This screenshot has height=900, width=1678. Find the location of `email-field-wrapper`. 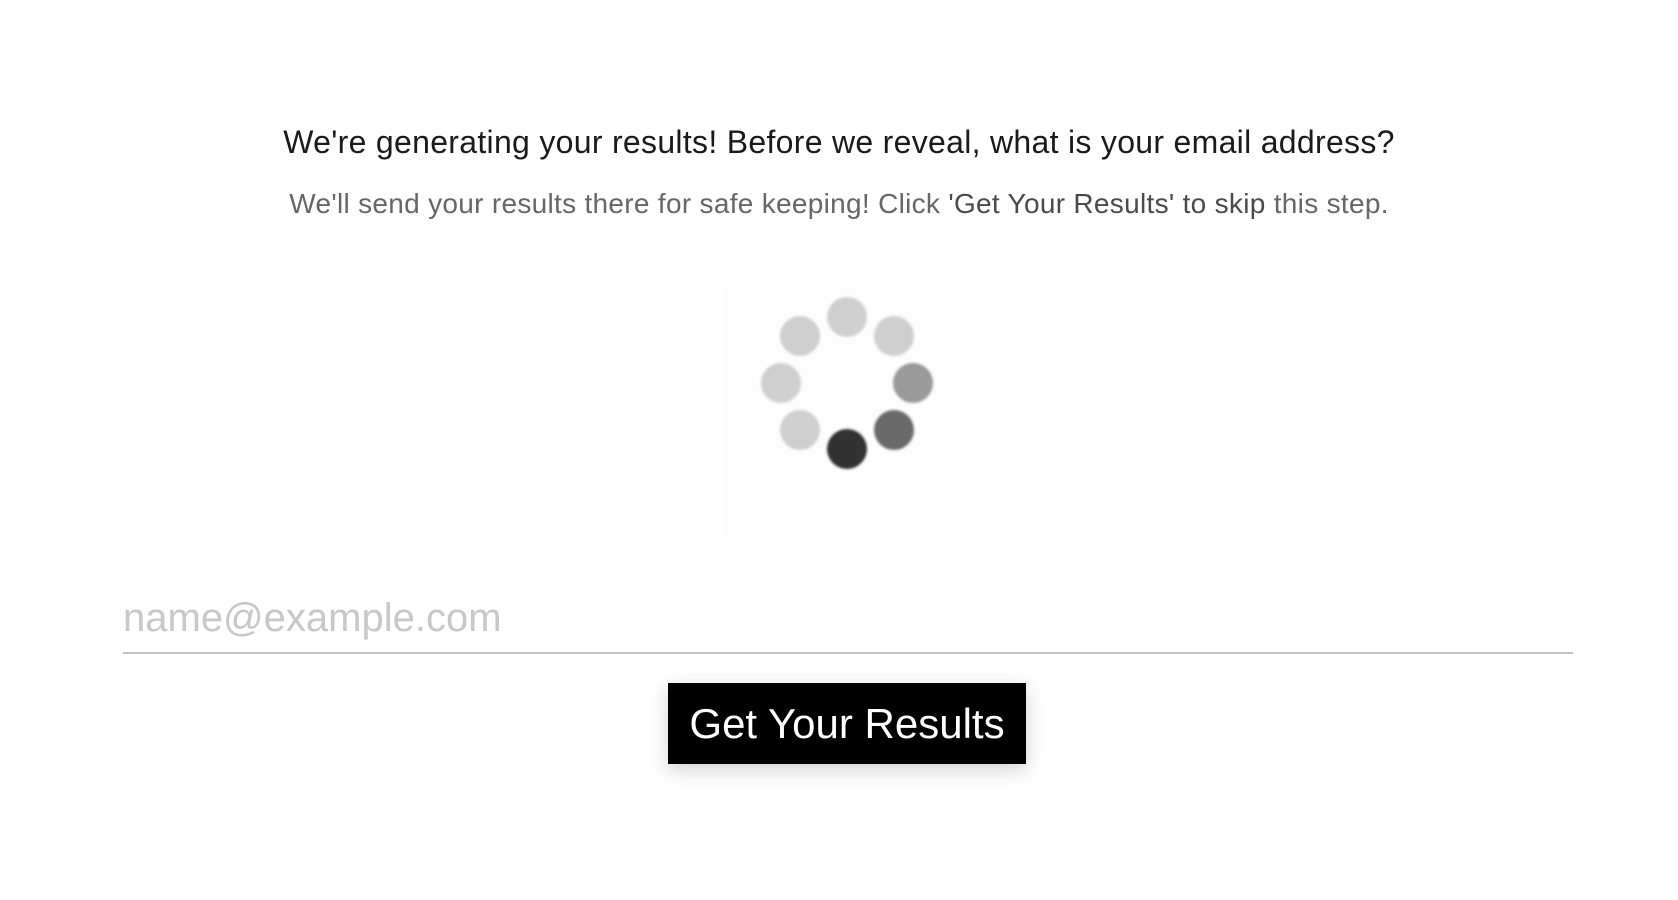

email-field-wrapper is located at coordinates (848, 620).